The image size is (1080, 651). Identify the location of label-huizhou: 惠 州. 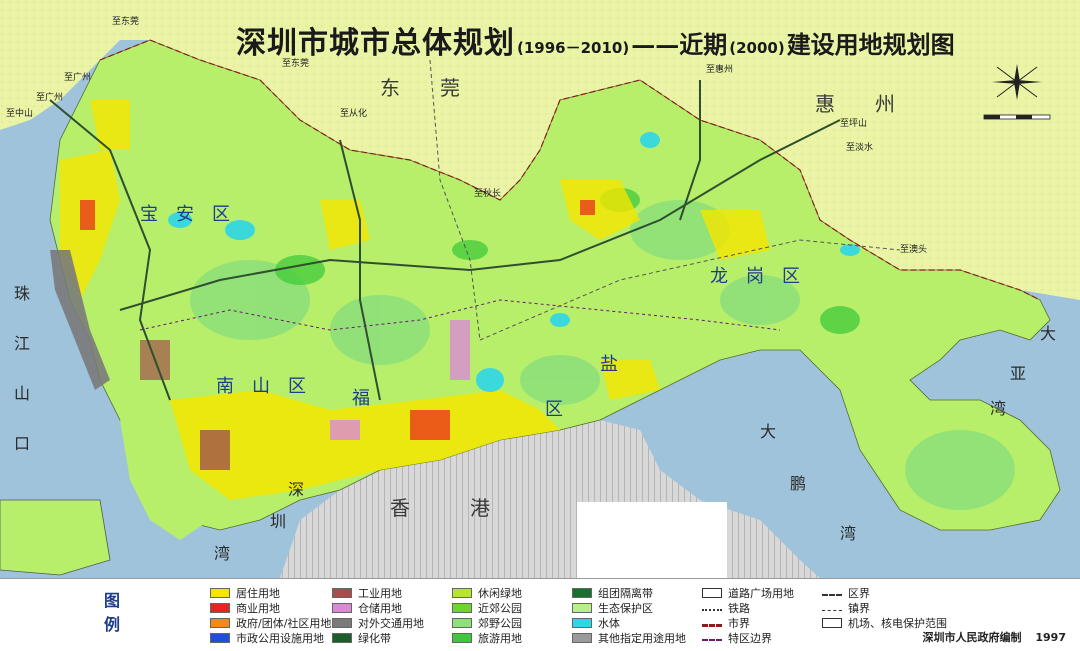
(855, 104).